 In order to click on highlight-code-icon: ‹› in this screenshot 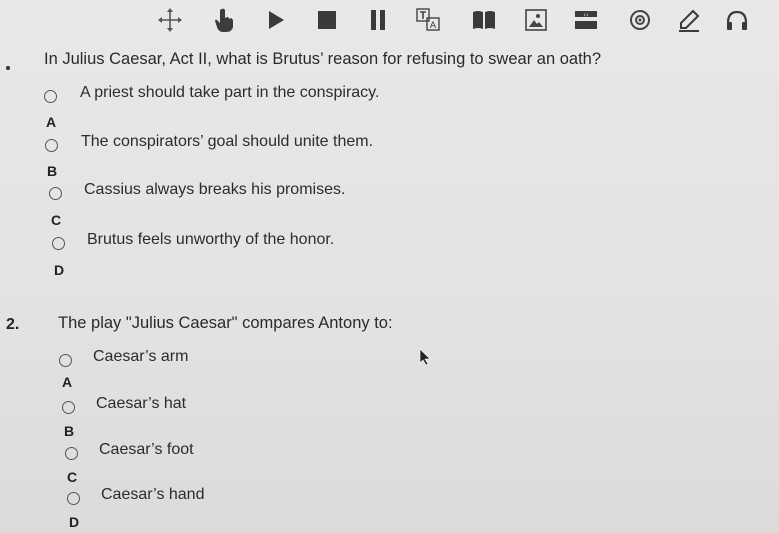, I will do `click(586, 20)`.